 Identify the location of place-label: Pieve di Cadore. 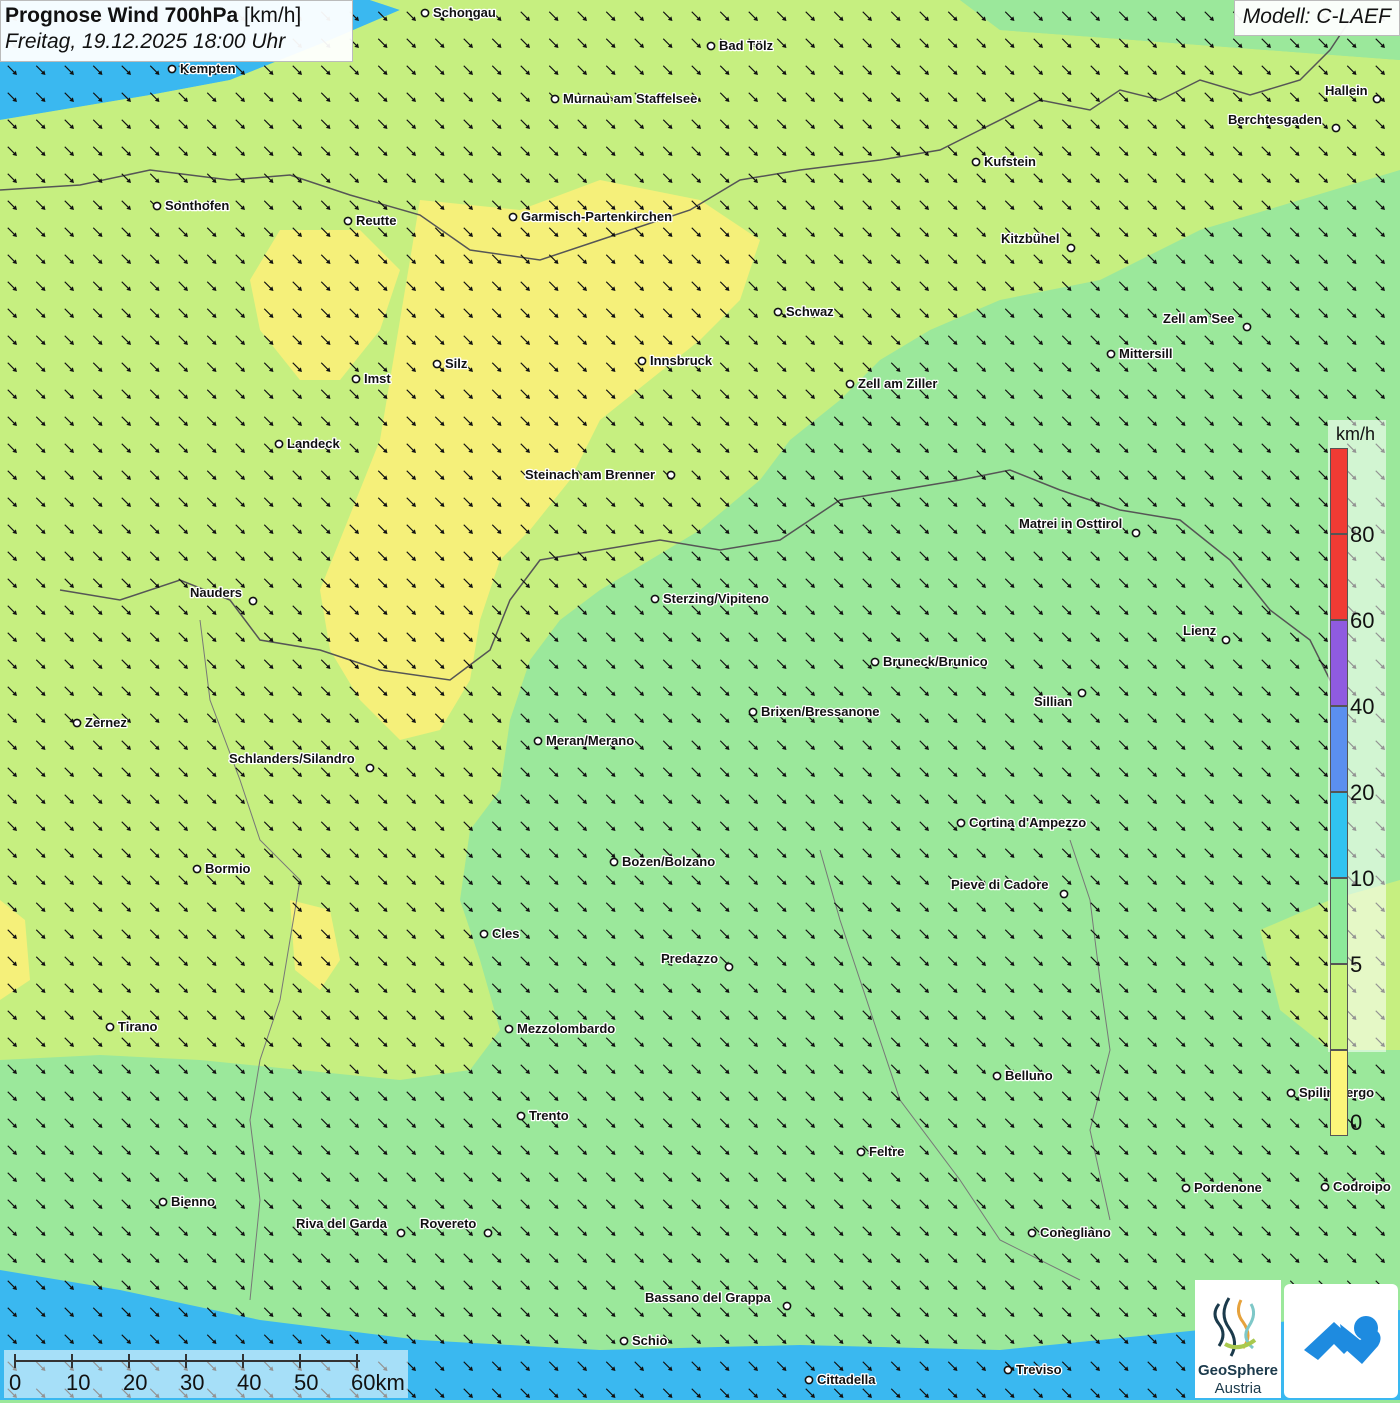
(1000, 884).